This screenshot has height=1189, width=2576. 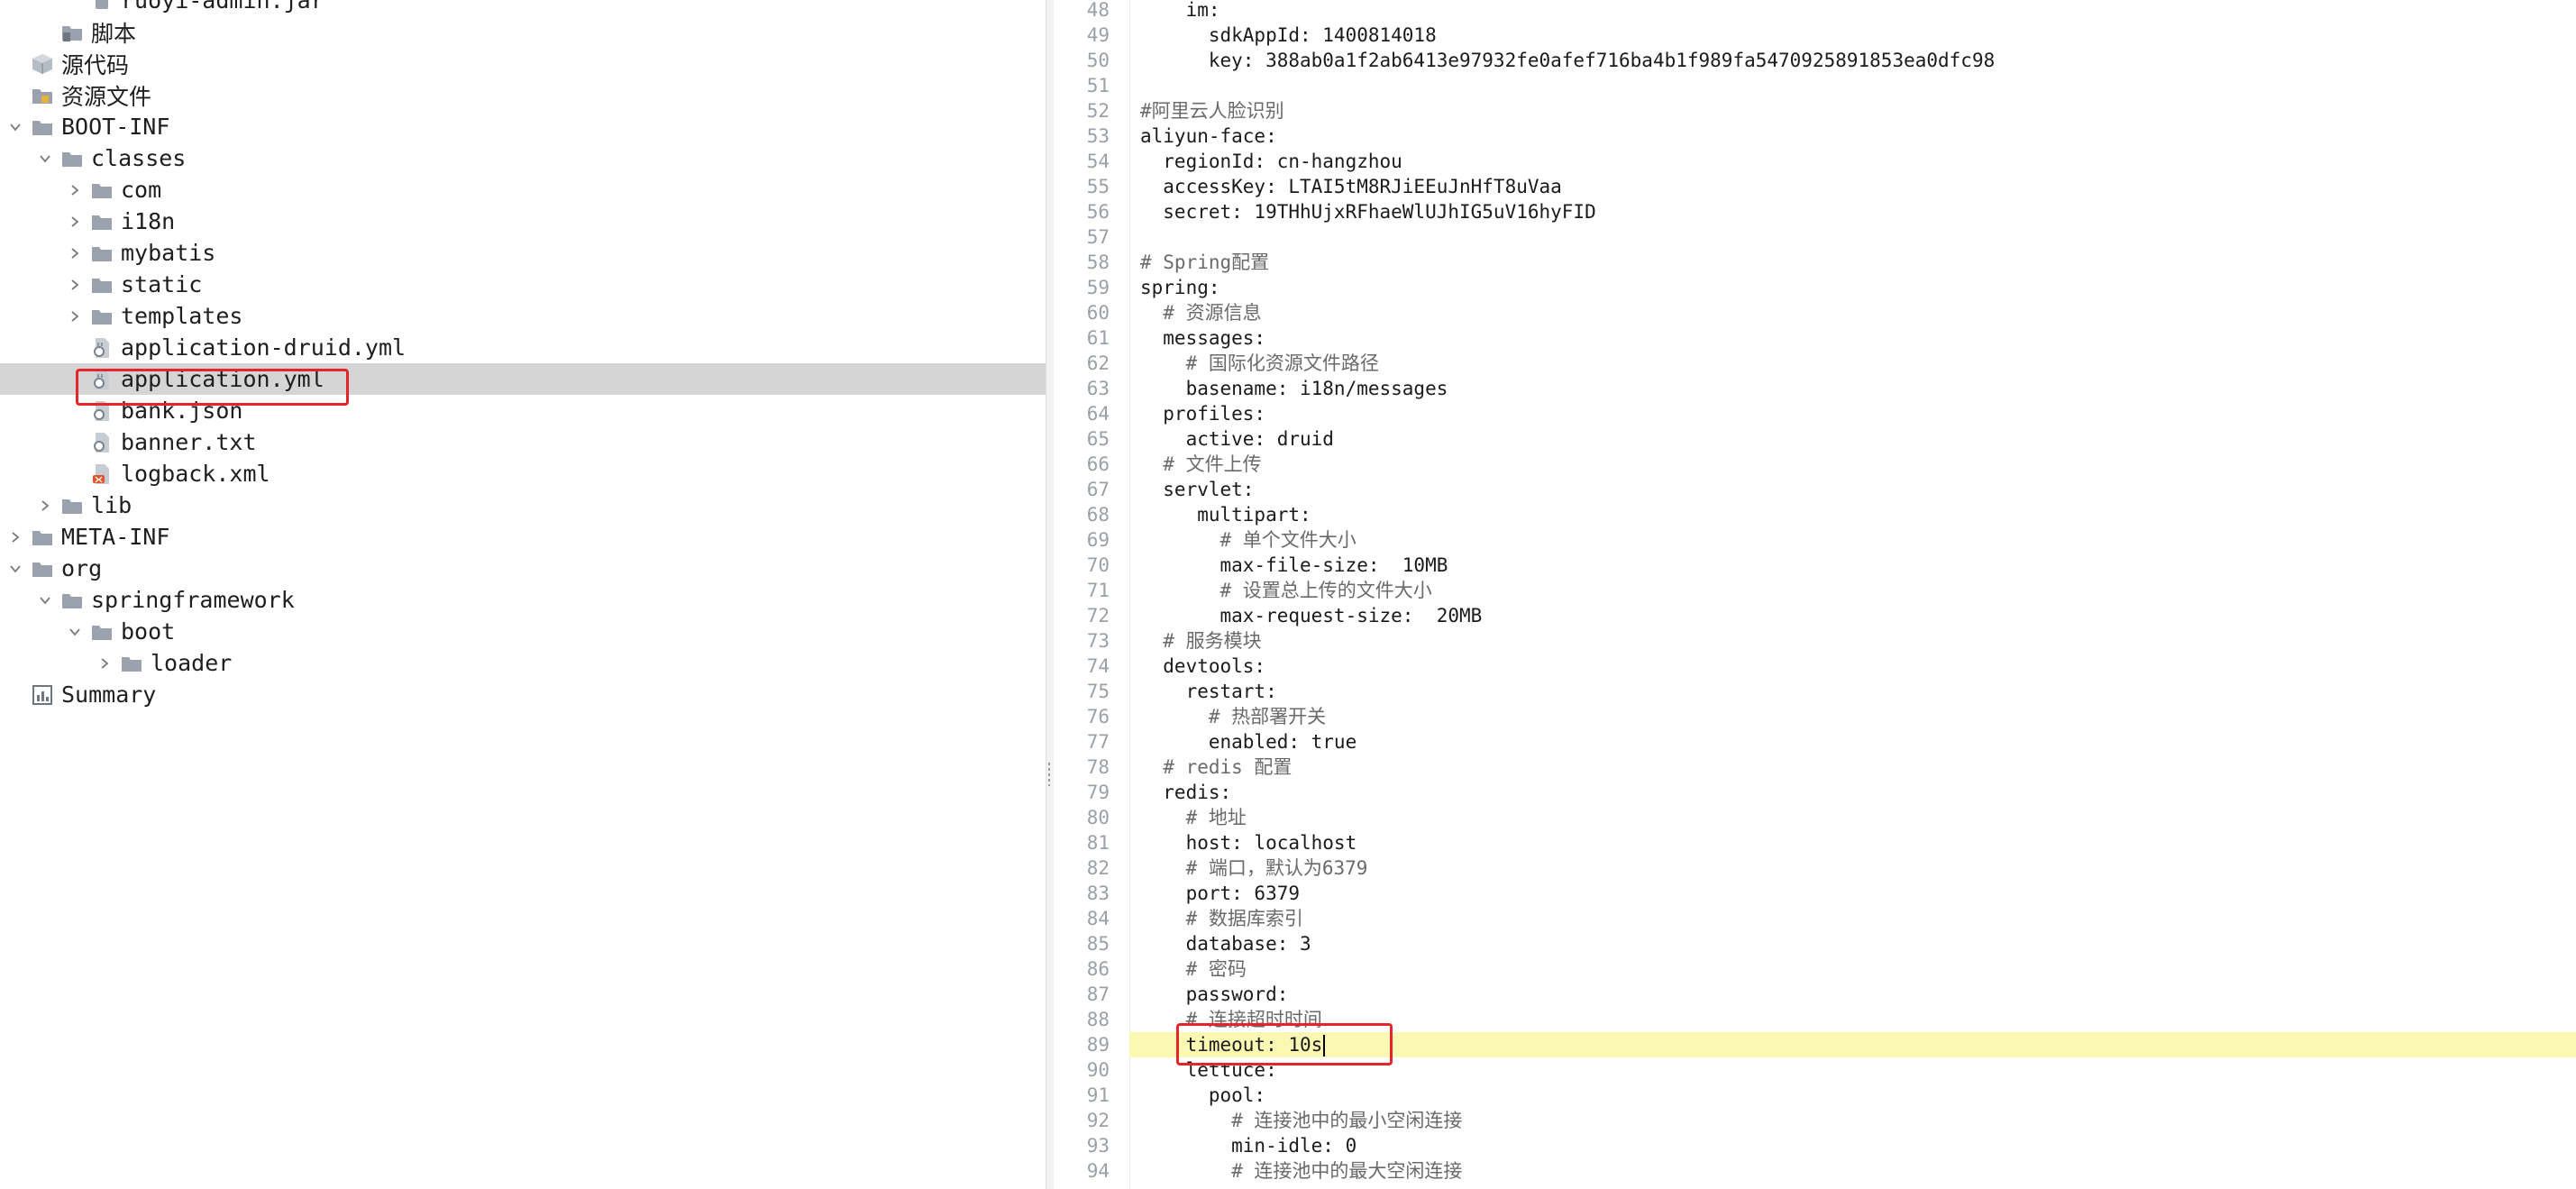 What do you see at coordinates (193, 600) in the screenshot?
I see `tree-item-label: springframework` at bounding box center [193, 600].